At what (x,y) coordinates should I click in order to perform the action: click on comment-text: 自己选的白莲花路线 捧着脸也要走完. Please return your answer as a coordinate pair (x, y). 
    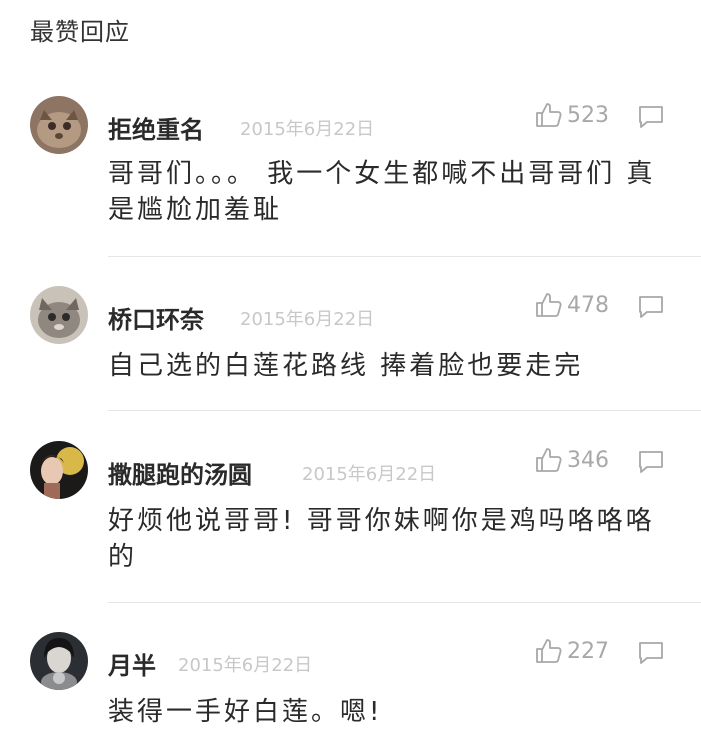
    Looking at the image, I should click on (346, 366).